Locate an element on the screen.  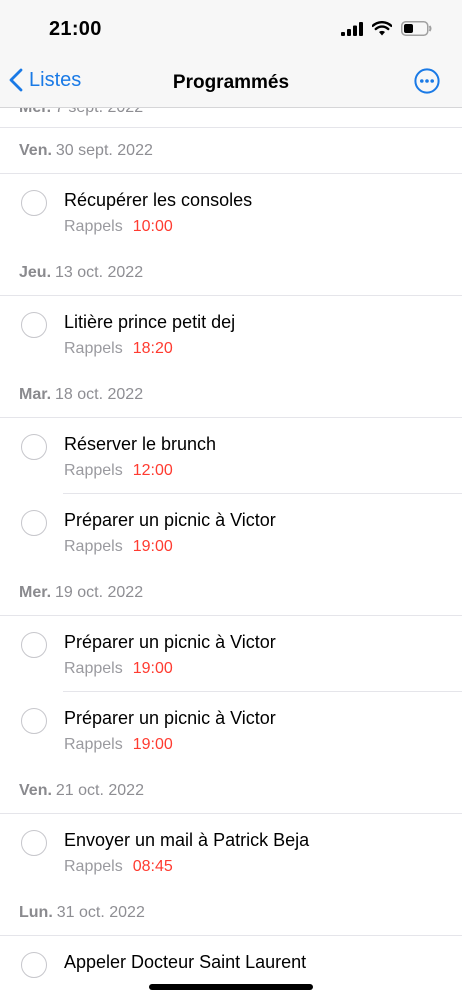
section-date: 21 oct. 2022 is located at coordinates (99, 790).